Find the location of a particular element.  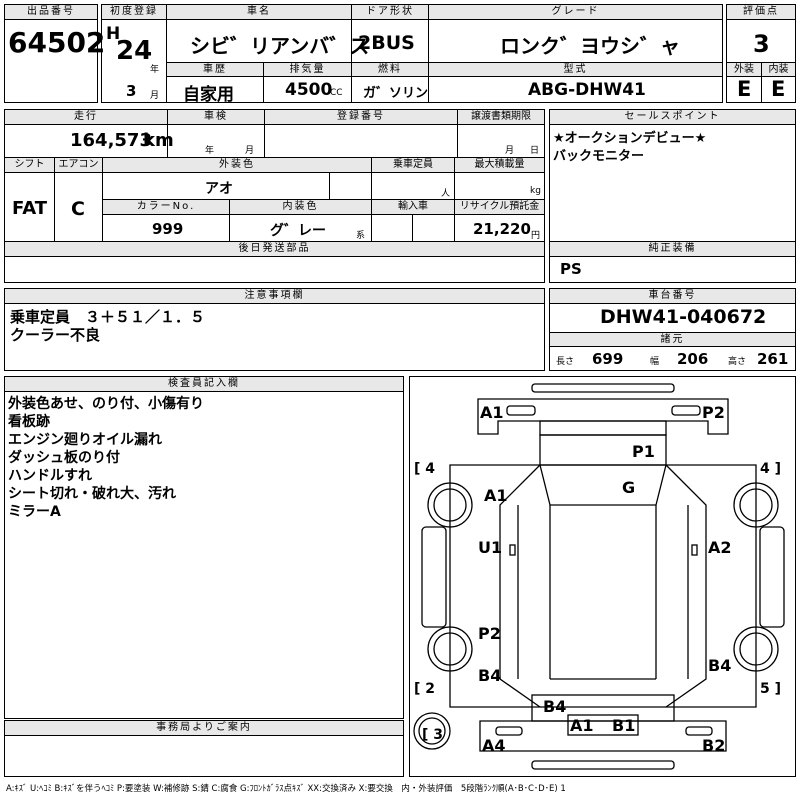

int-color-label: 内装色 is located at coordinates (300, 207).